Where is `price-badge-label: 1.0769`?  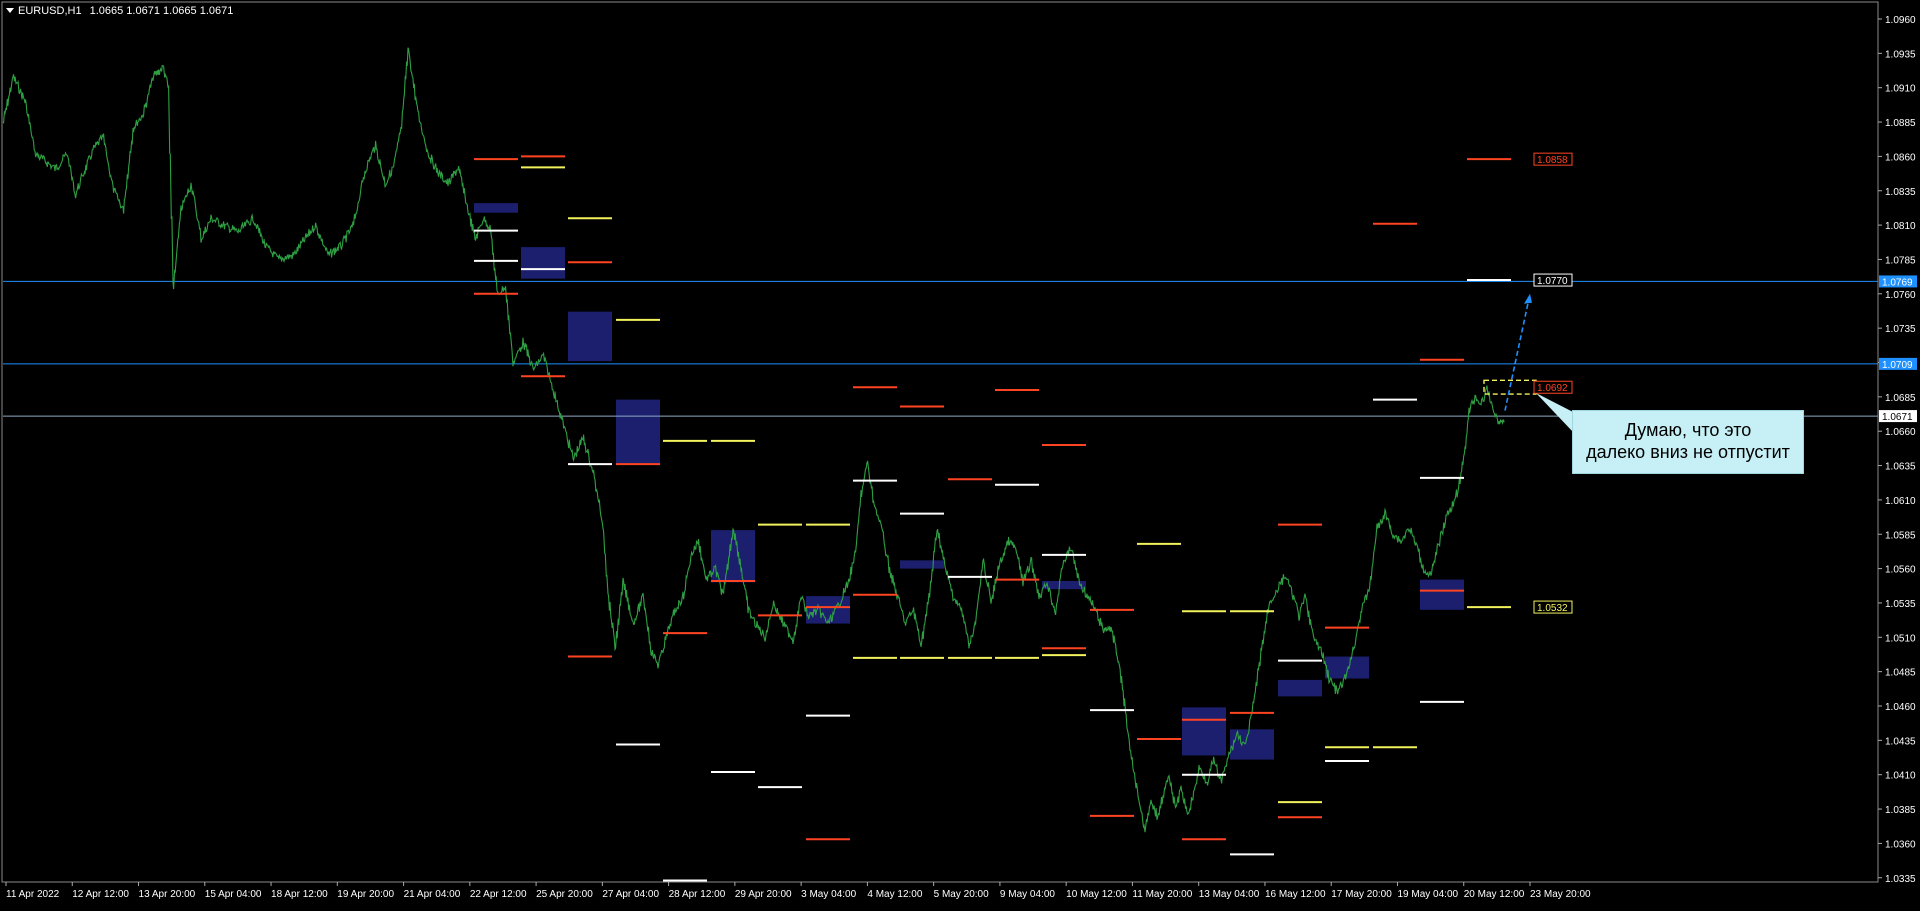
price-badge-label: 1.0769 is located at coordinates (1897, 282).